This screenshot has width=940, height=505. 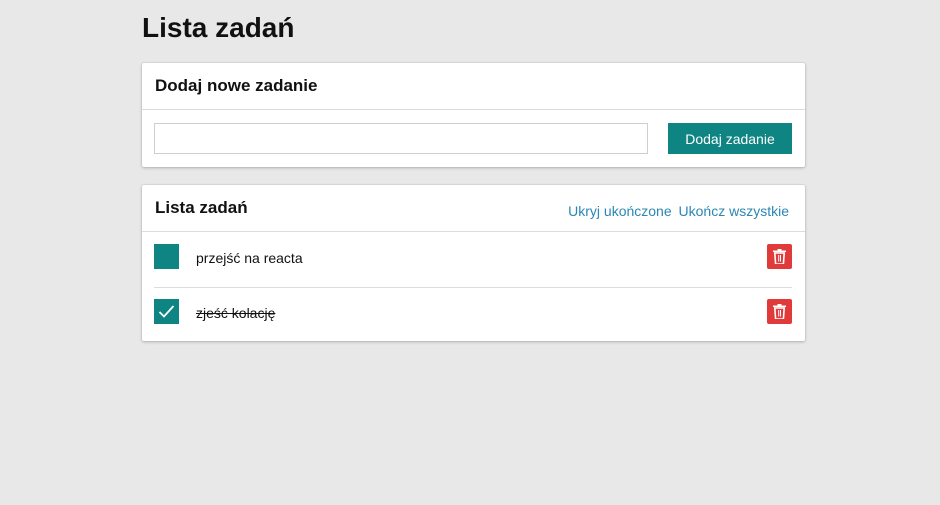 What do you see at coordinates (473, 86) in the screenshot?
I see `add-task-card-header: Dodaj nowe zadanie` at bounding box center [473, 86].